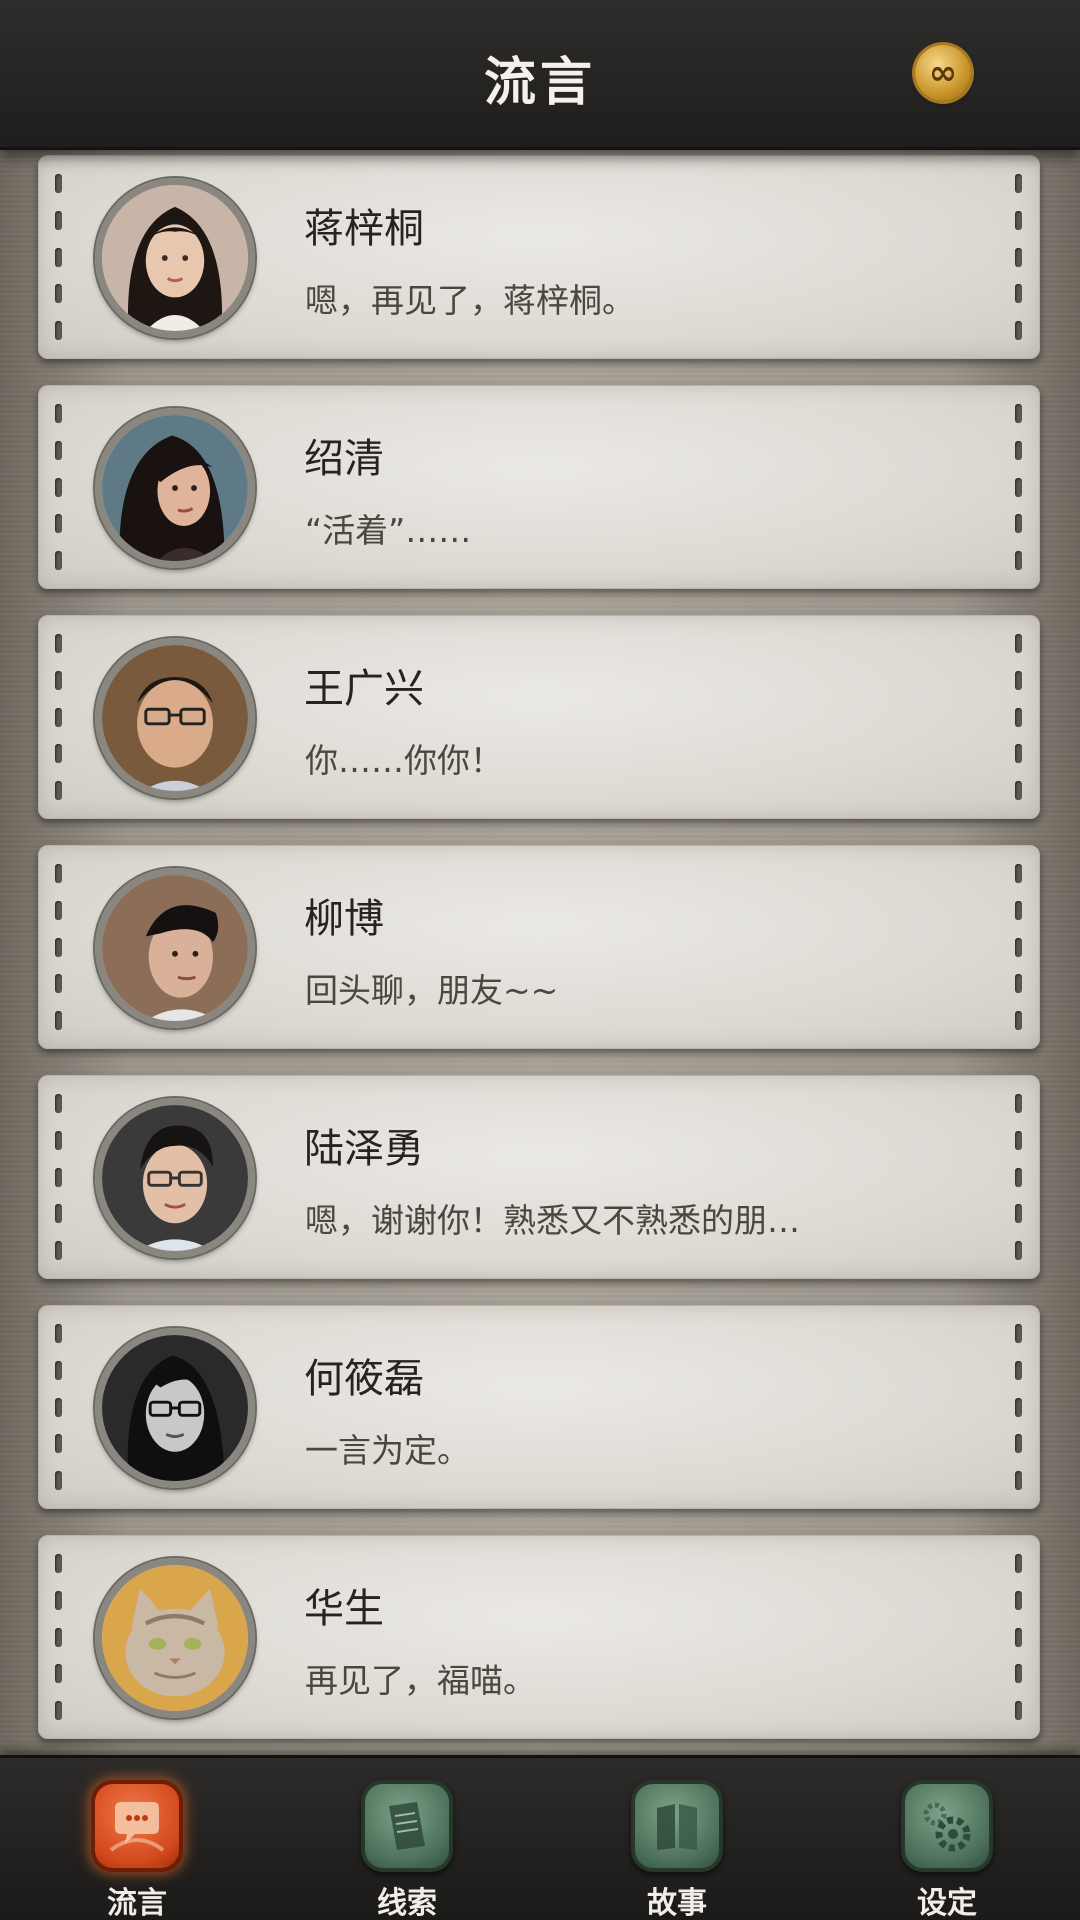 The image size is (1080, 1920). What do you see at coordinates (344, 1609) in the screenshot?
I see `contact-name: 华生` at bounding box center [344, 1609].